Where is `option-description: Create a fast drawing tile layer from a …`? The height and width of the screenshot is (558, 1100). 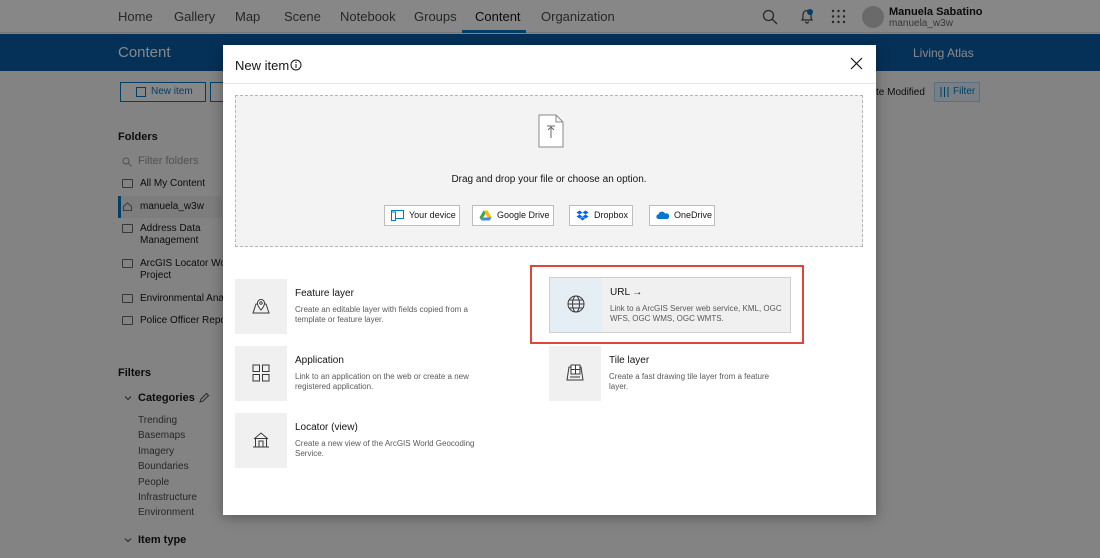 option-description: Create a fast drawing tile layer from a … is located at coordinates (689, 381).